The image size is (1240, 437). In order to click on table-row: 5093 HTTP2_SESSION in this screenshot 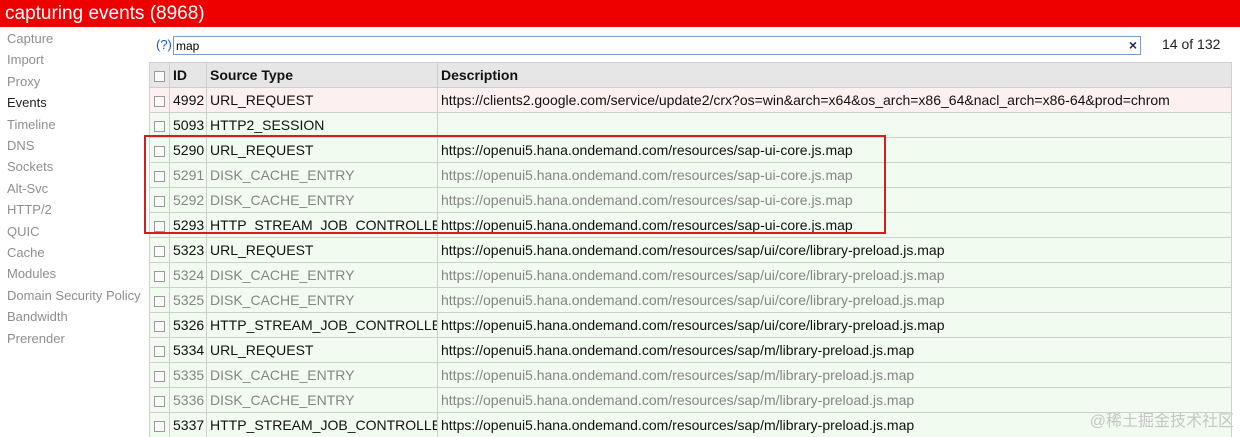, I will do `click(690, 125)`.